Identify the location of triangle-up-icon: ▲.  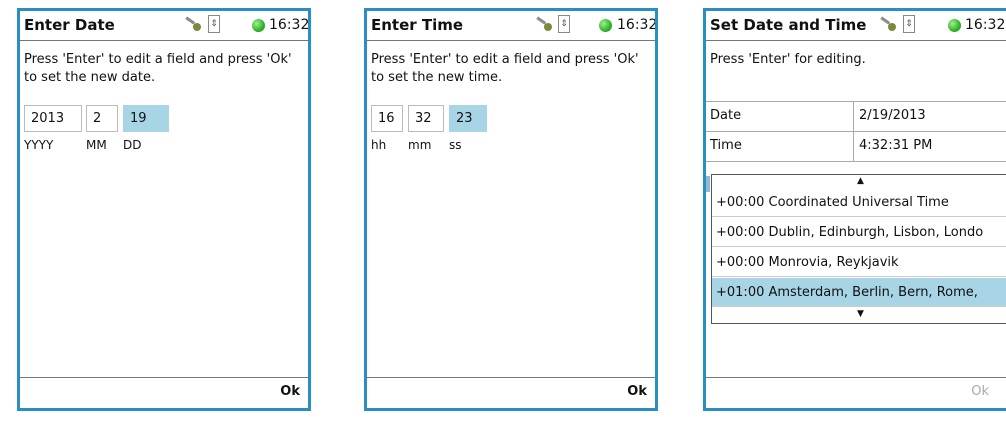
(860, 181).